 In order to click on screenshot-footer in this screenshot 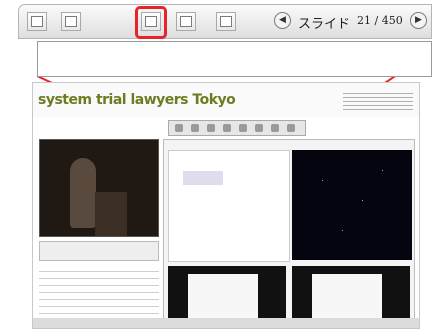, I will do `click(226, 323)`.